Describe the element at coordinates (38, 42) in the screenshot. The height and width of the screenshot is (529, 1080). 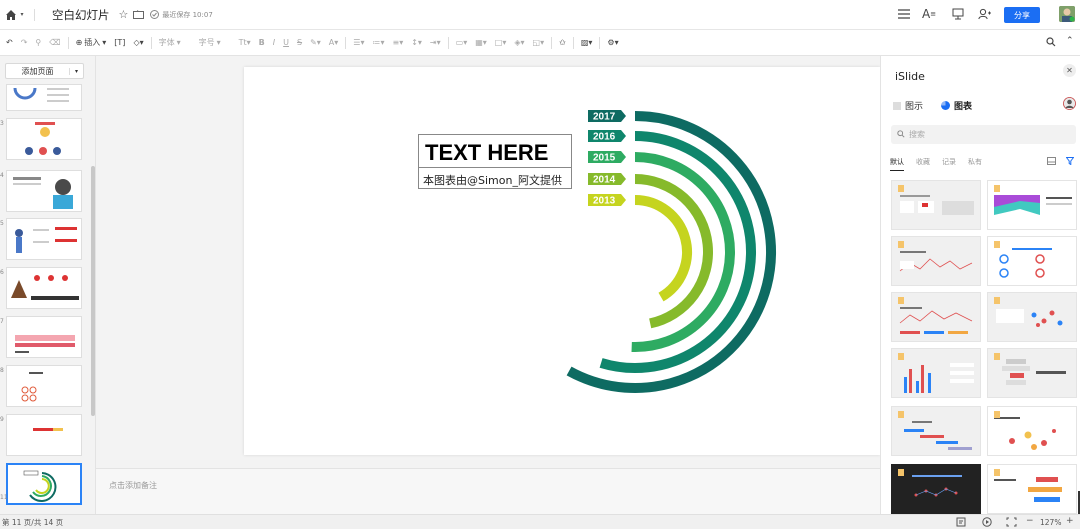
I see `format-painter-icon: ⚲` at that location.